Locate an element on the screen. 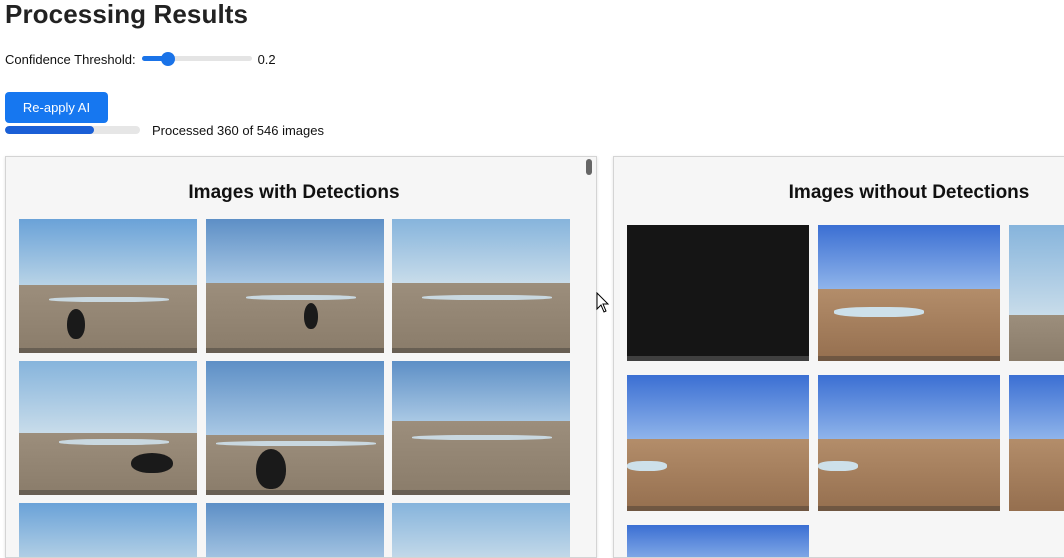 The width and height of the screenshot is (1064, 558). confidence-threshold-label: Confidence Threshold: is located at coordinates (70, 59).